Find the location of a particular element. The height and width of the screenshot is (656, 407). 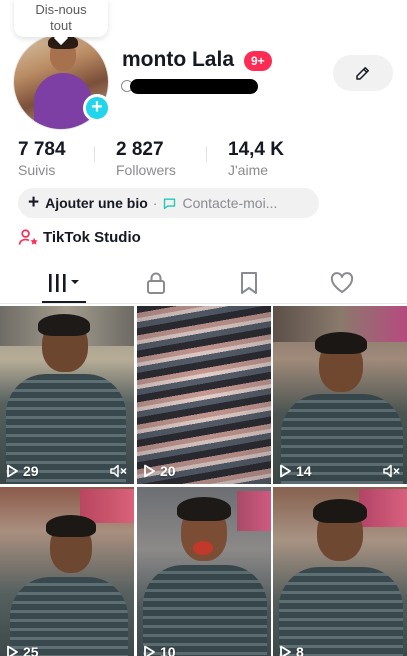

view-count: 20 is located at coordinates (159, 471).